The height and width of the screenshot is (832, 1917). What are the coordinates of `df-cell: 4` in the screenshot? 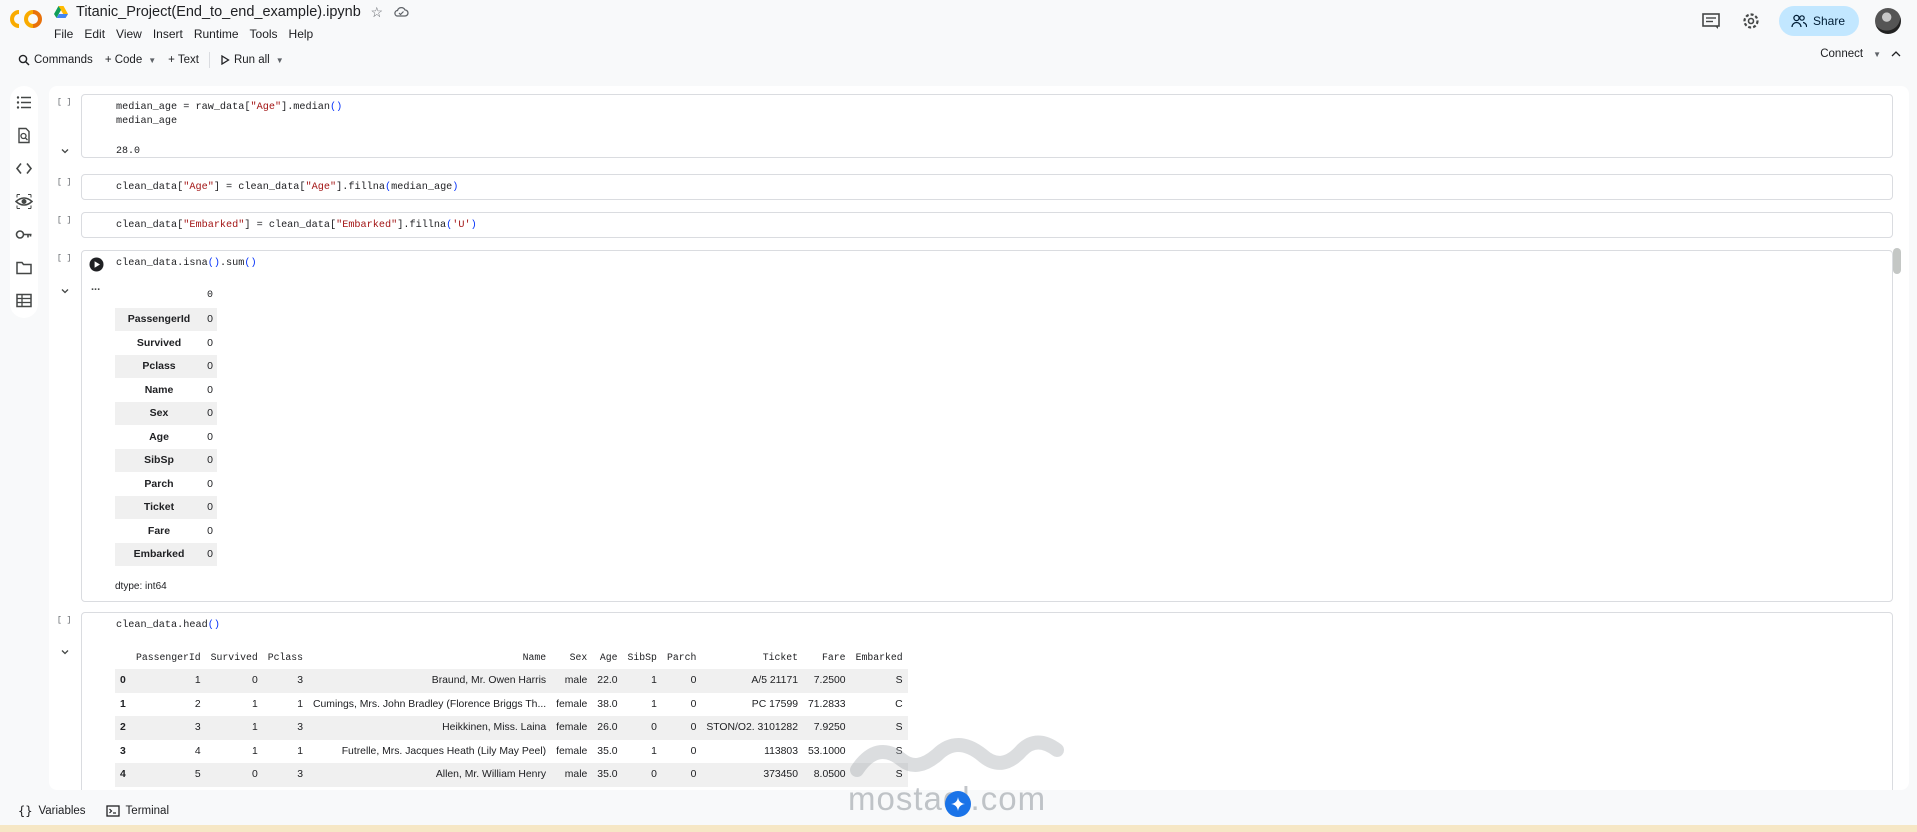 It's located at (197, 751).